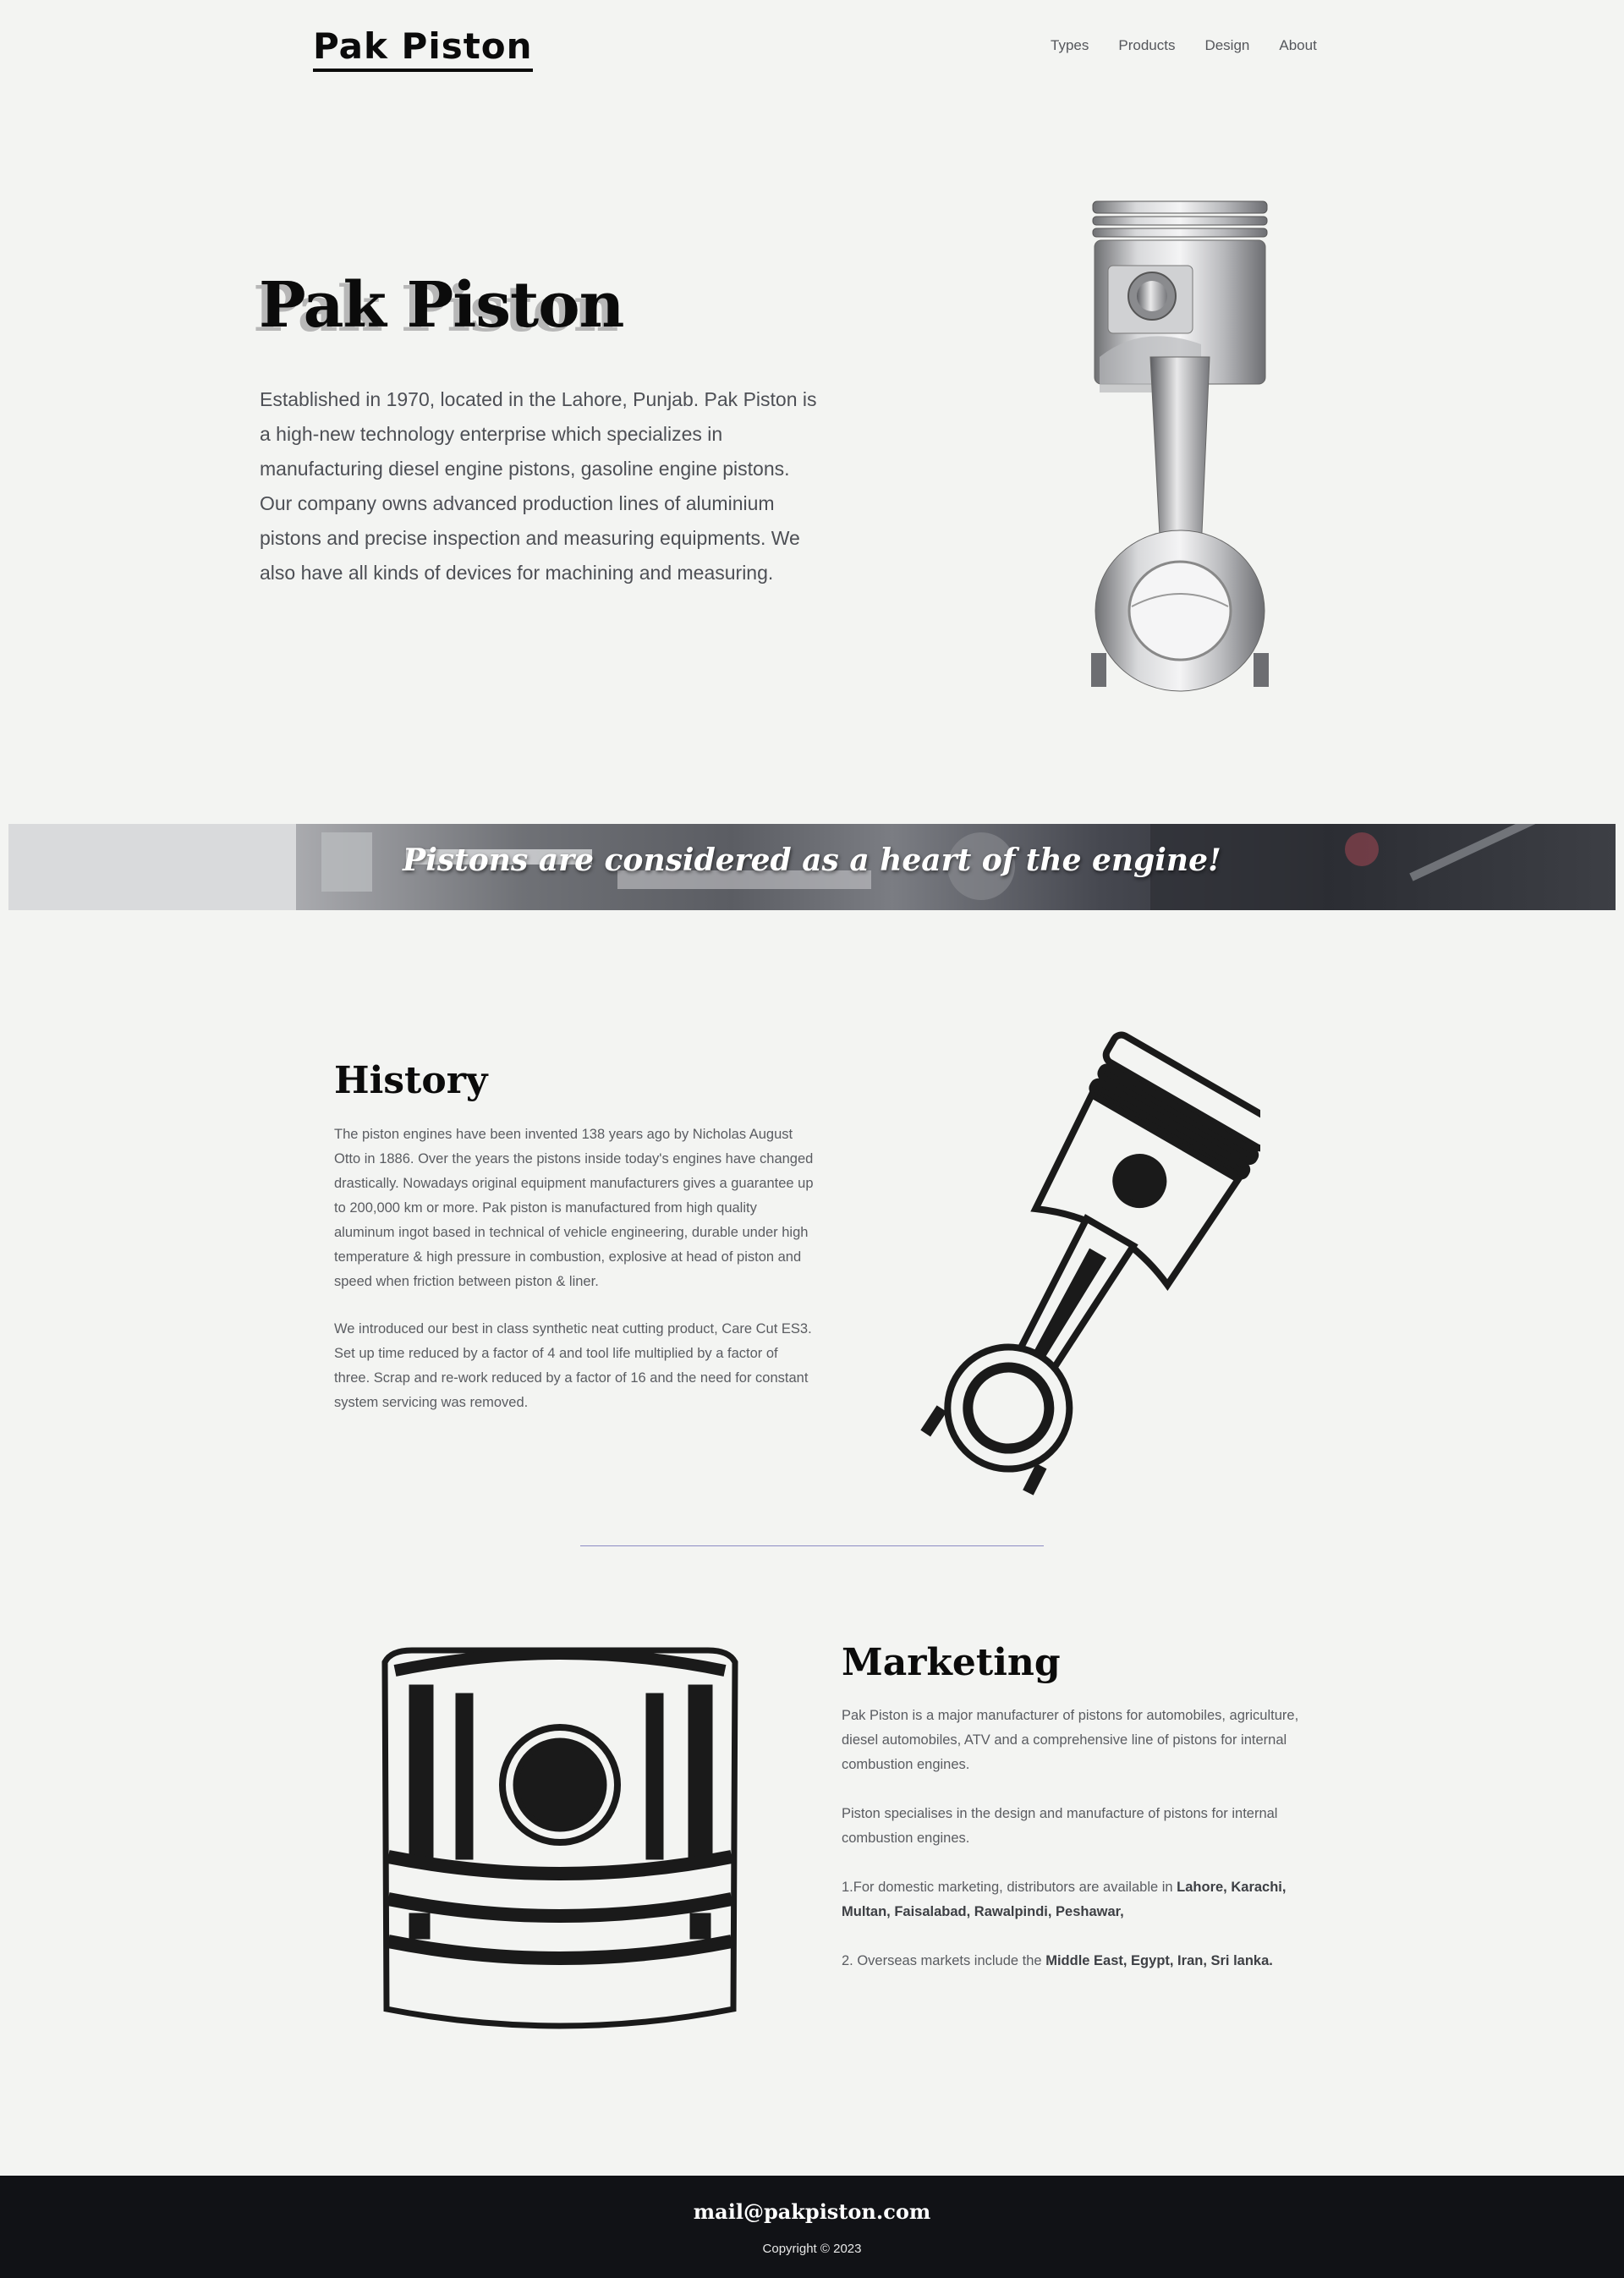 This screenshot has height=2278, width=1624. Describe the element at coordinates (812, 1546) in the screenshot. I see `section-divider` at that location.